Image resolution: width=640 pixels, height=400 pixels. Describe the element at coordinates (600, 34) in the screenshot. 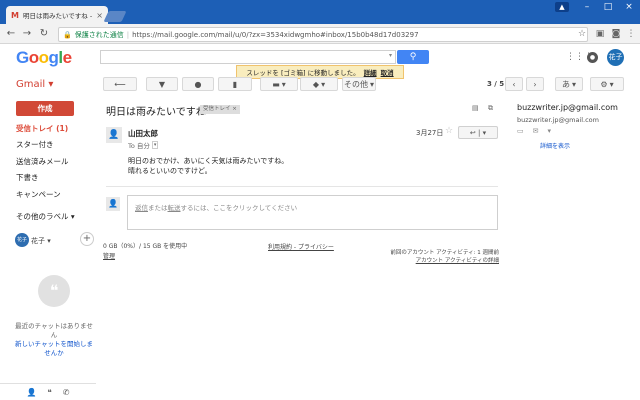

I see `extension-icon: ▣` at that location.